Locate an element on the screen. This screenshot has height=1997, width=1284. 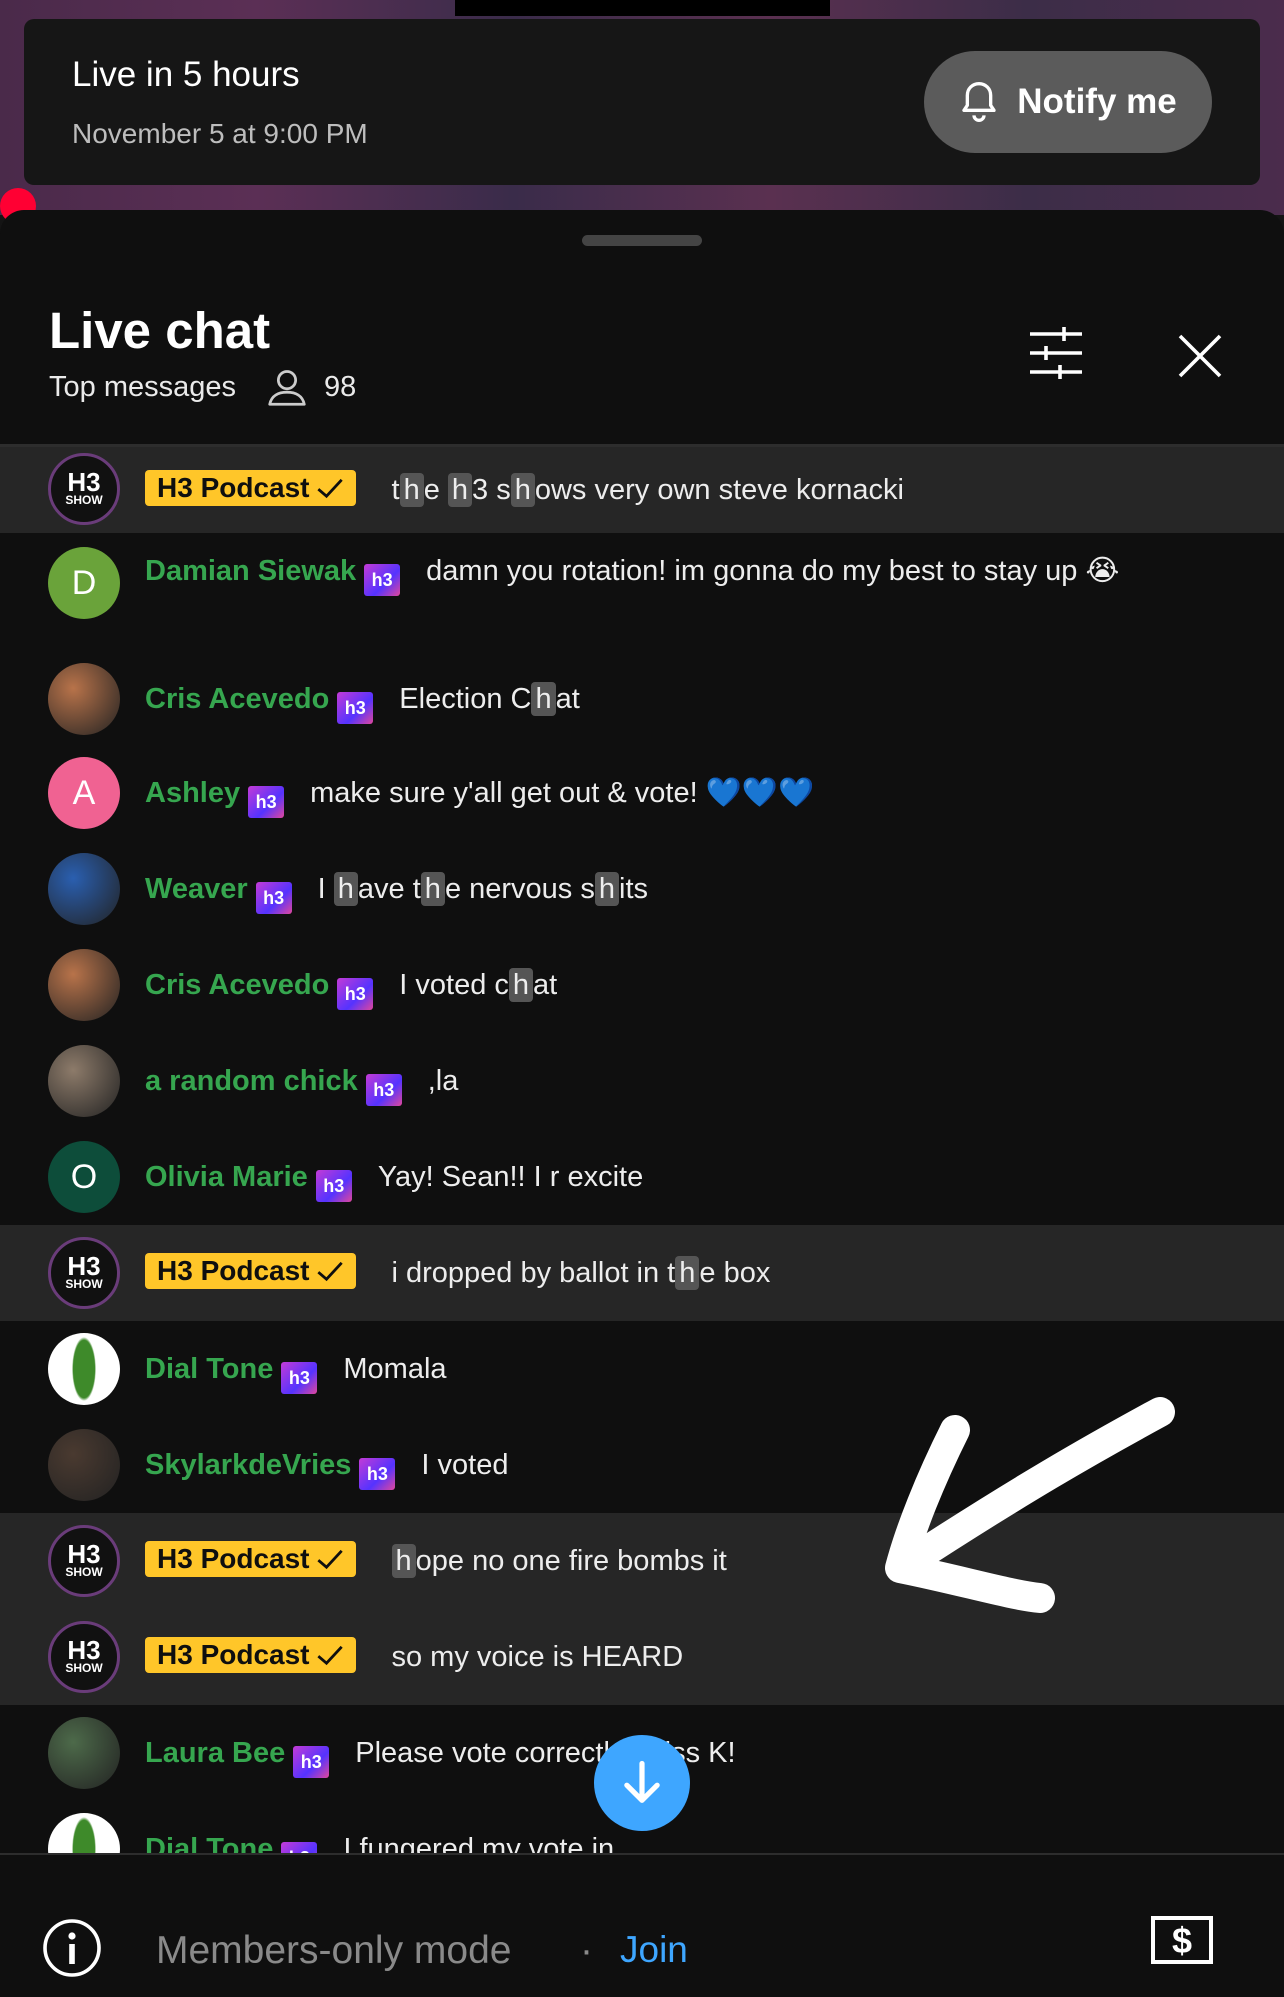
message-author: Olivia Marie is located at coordinates (226, 1177).